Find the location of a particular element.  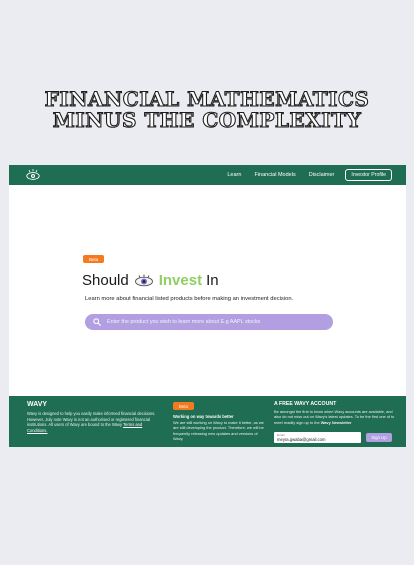

footer-brand: WAVY is located at coordinates (37, 404).